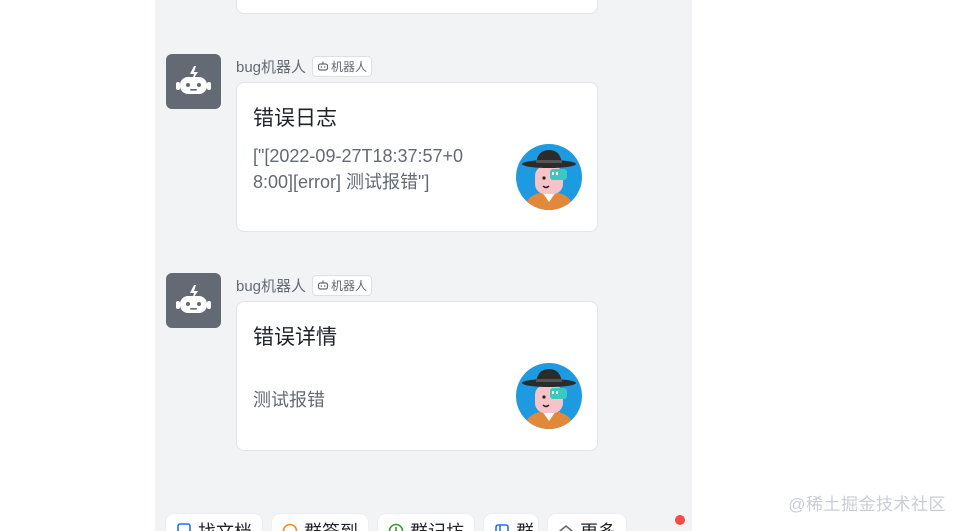 Image resolution: width=964 pixels, height=531 pixels. What do you see at coordinates (525, 524) in the screenshot?
I see `group-label: 群` at bounding box center [525, 524].